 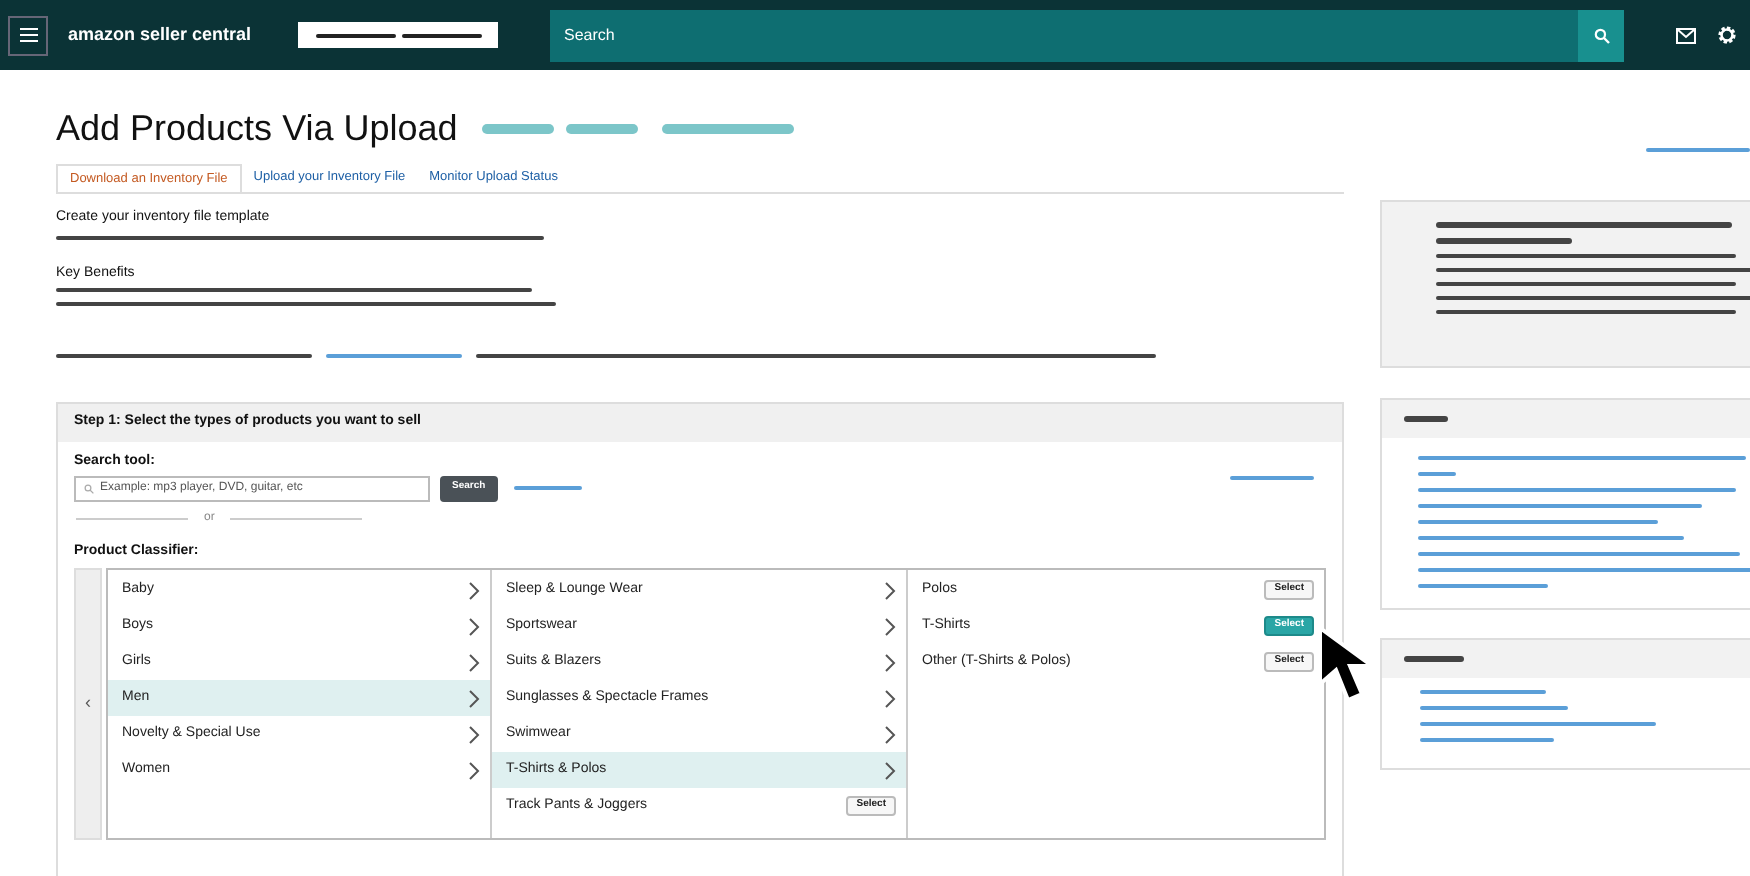 What do you see at coordinates (1686, 35) in the screenshot?
I see `mail-icon` at bounding box center [1686, 35].